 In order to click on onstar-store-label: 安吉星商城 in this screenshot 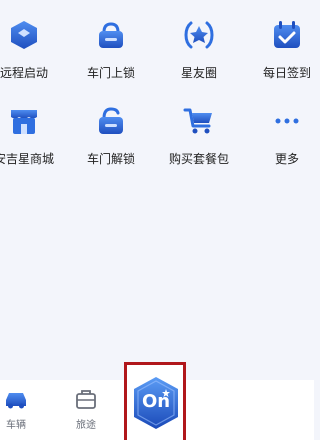, I will do `click(27, 159)`.